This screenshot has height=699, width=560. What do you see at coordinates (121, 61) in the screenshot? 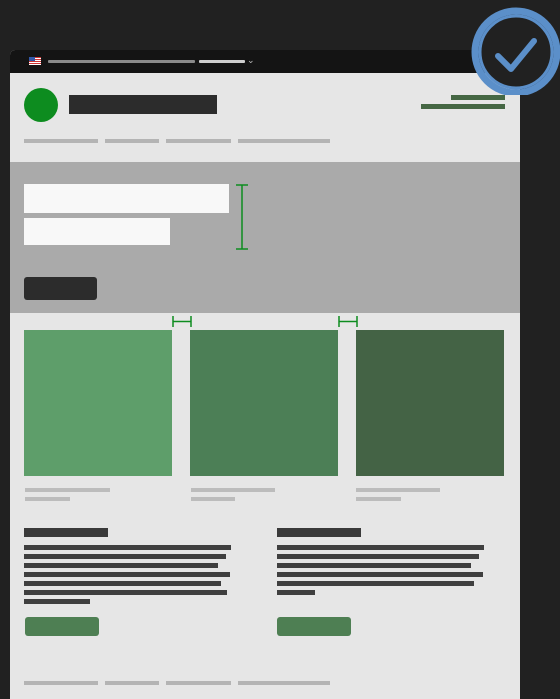
I see `locale-placeholder` at bounding box center [121, 61].